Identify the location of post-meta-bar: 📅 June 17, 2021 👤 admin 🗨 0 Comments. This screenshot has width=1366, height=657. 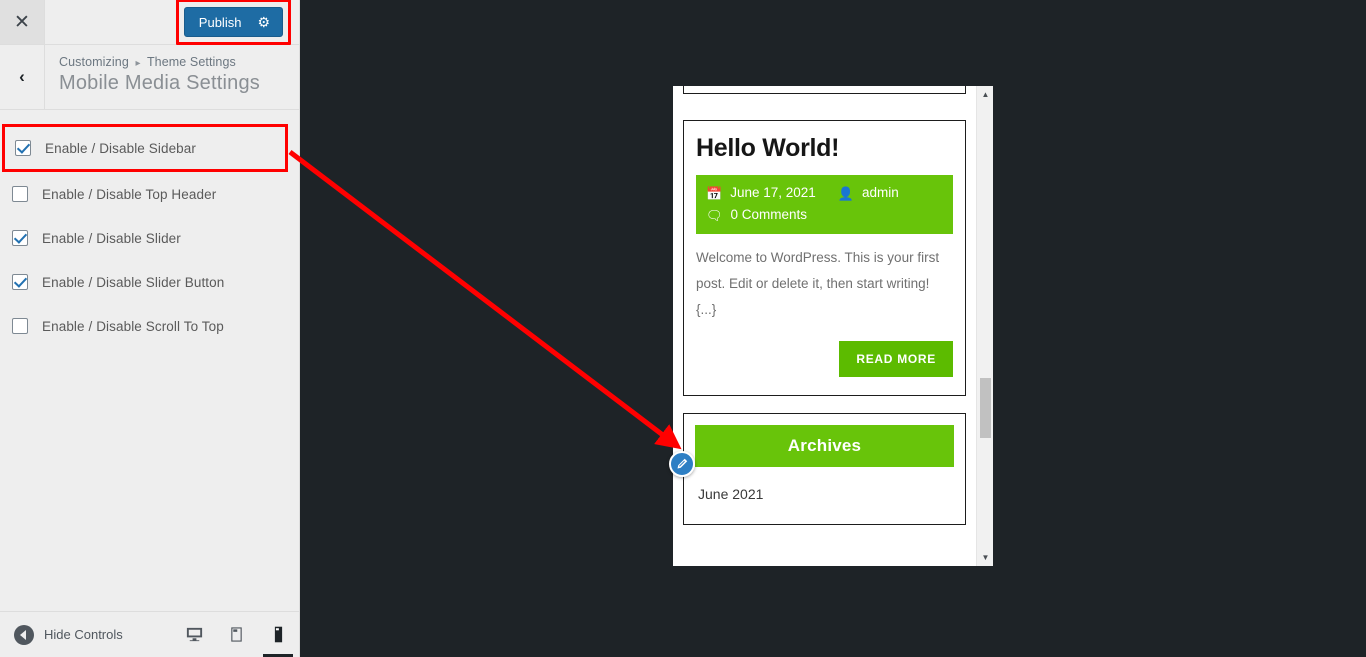
(824, 204).